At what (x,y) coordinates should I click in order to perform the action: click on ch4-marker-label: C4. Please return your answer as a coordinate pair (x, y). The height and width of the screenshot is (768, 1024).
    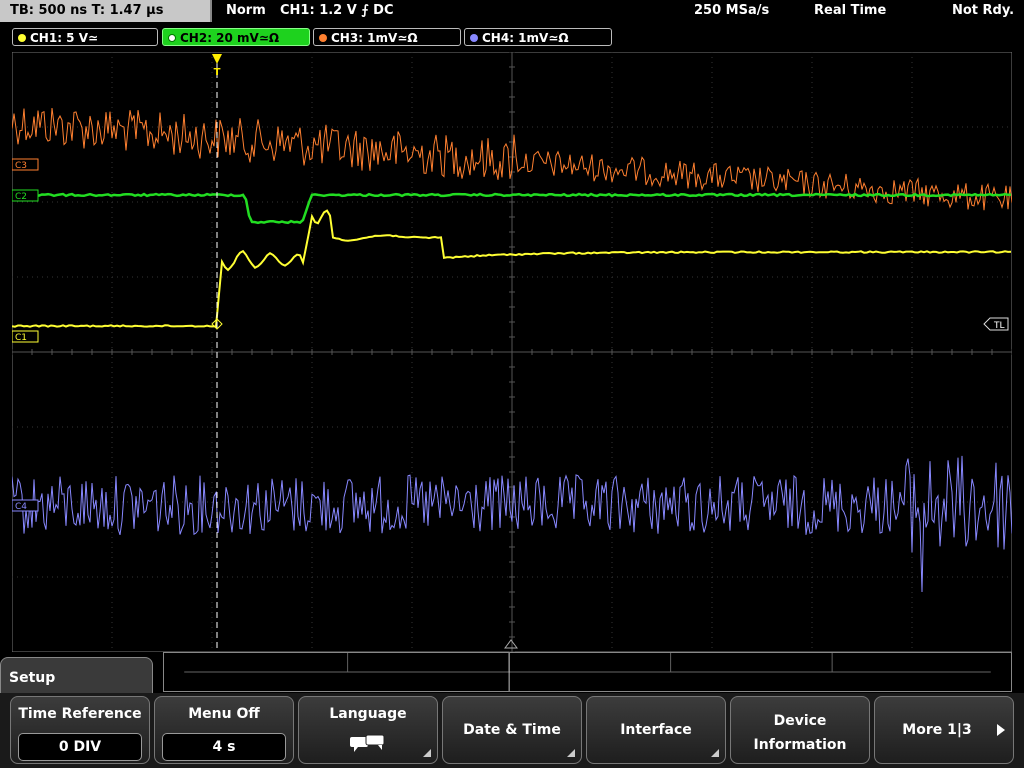
    Looking at the image, I should click on (21, 507).